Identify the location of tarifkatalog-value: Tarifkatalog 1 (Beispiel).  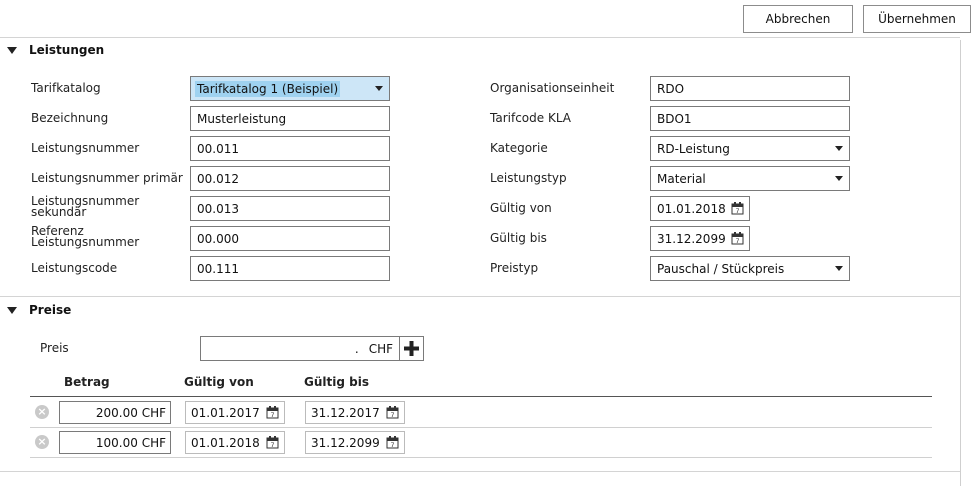
(268, 88).